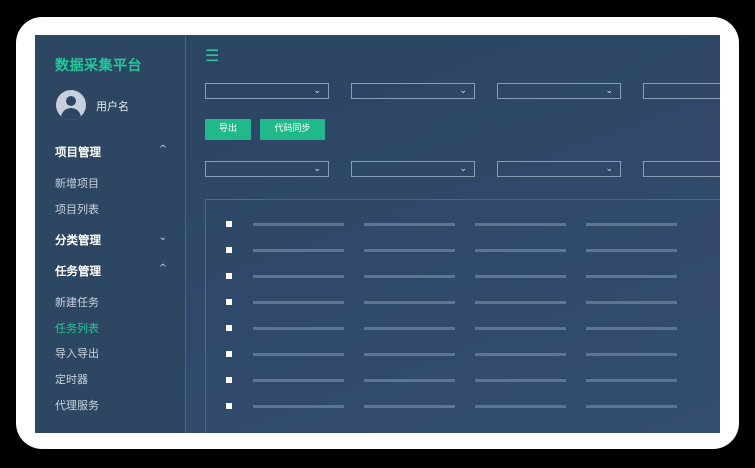 The image size is (755, 468). Describe the element at coordinates (77, 183) in the screenshot. I see `sidebar-item-new-project: 新增项目` at that location.